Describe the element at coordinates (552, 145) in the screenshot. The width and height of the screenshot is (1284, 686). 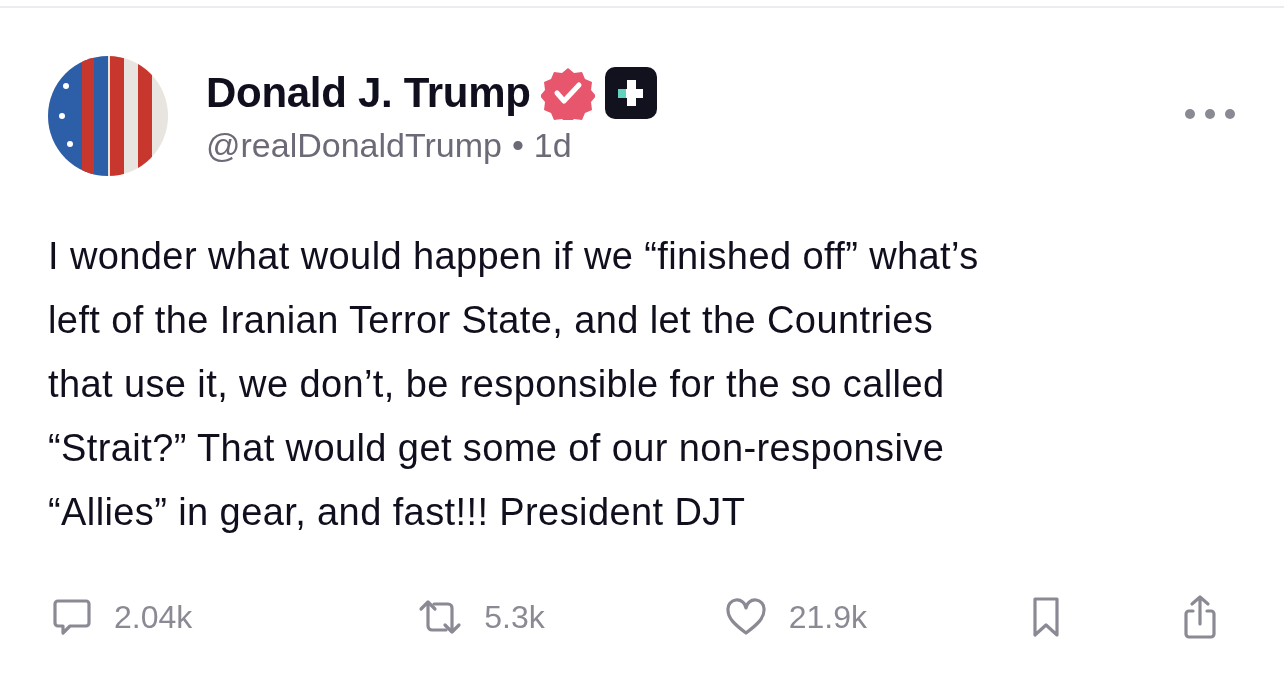
I see `post-time: 1d` at that location.